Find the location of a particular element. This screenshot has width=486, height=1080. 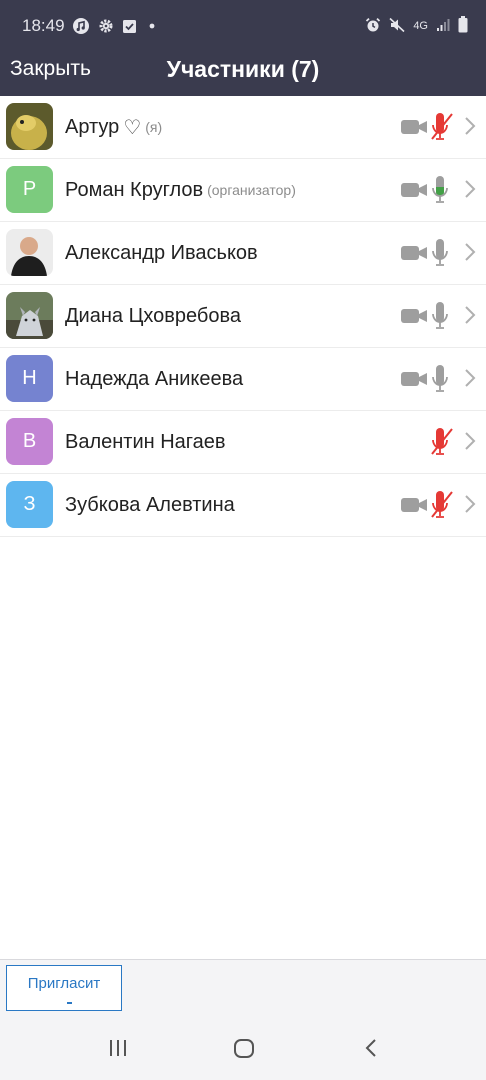

participant-name: Александр Иваськов is located at coordinates (161, 252).